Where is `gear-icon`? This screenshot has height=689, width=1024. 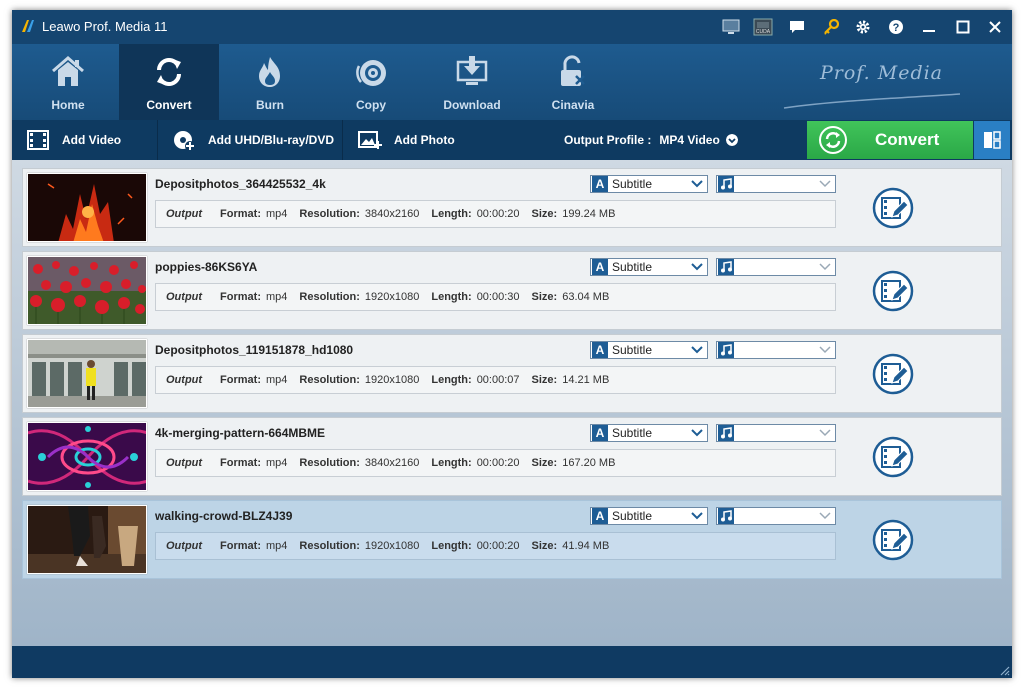
gear-icon is located at coordinates (863, 27).